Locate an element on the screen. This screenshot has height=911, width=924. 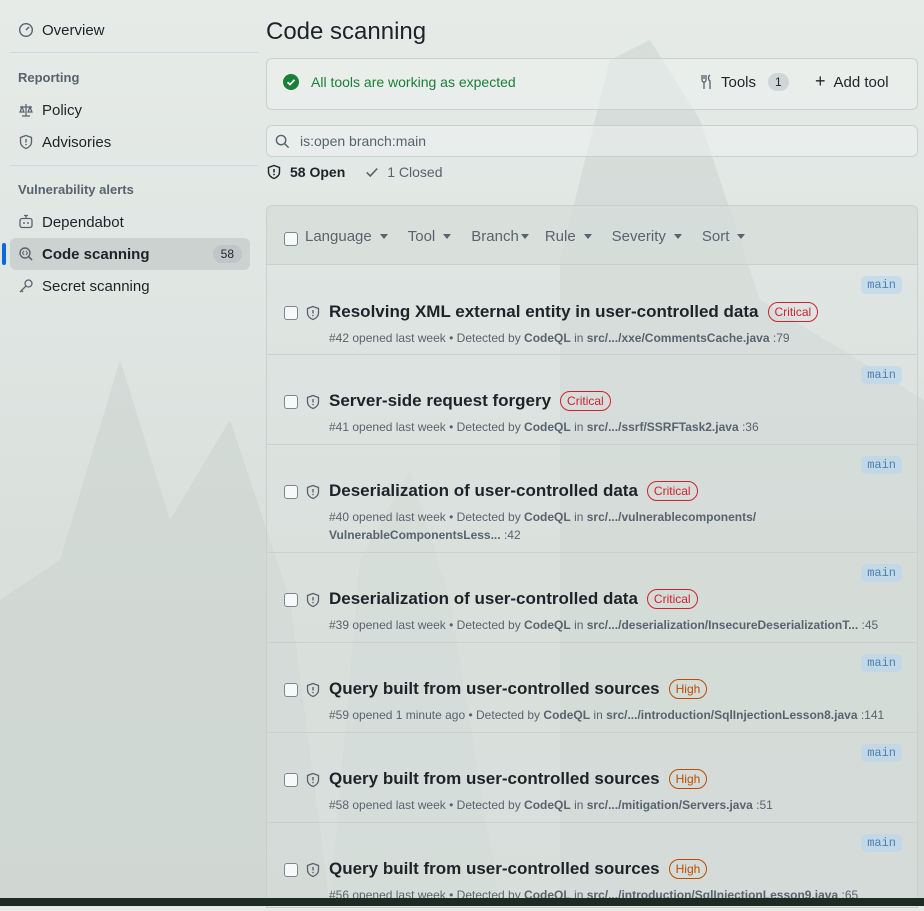
filter-language: Language is located at coordinates (346, 236).